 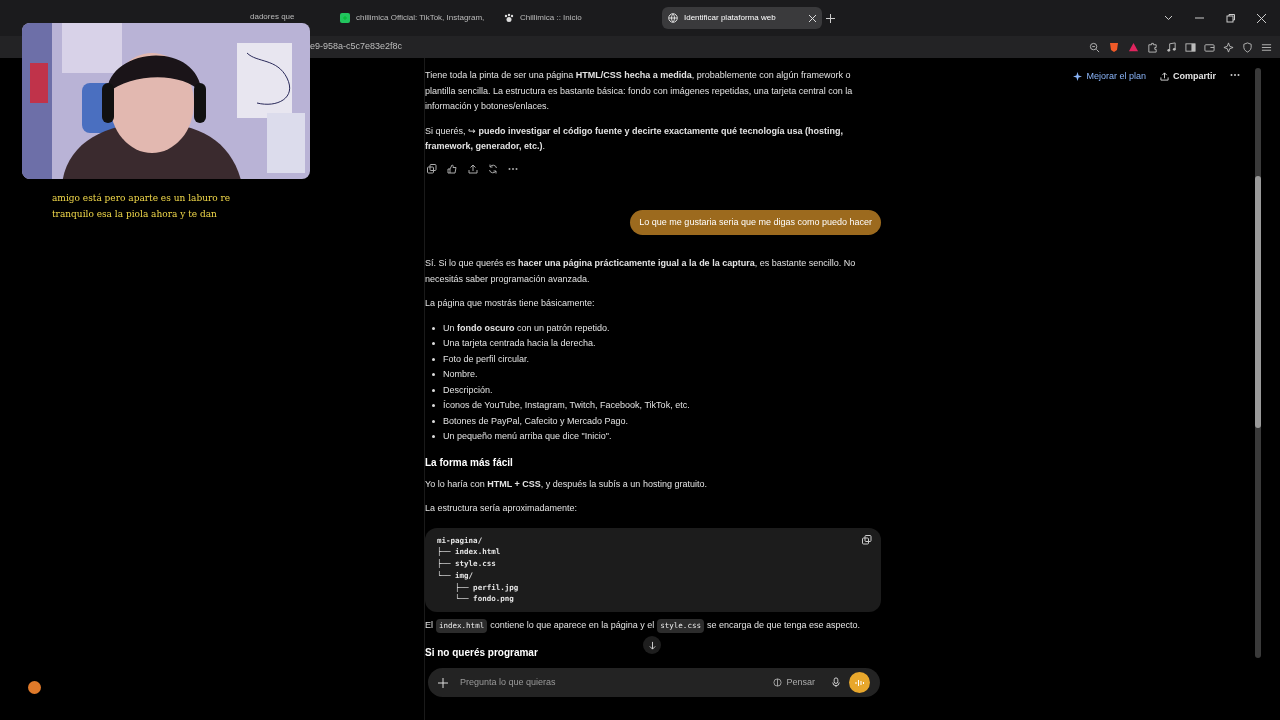 What do you see at coordinates (481, 652) in the screenshot?
I see `message-heading: Si no querés programar` at bounding box center [481, 652].